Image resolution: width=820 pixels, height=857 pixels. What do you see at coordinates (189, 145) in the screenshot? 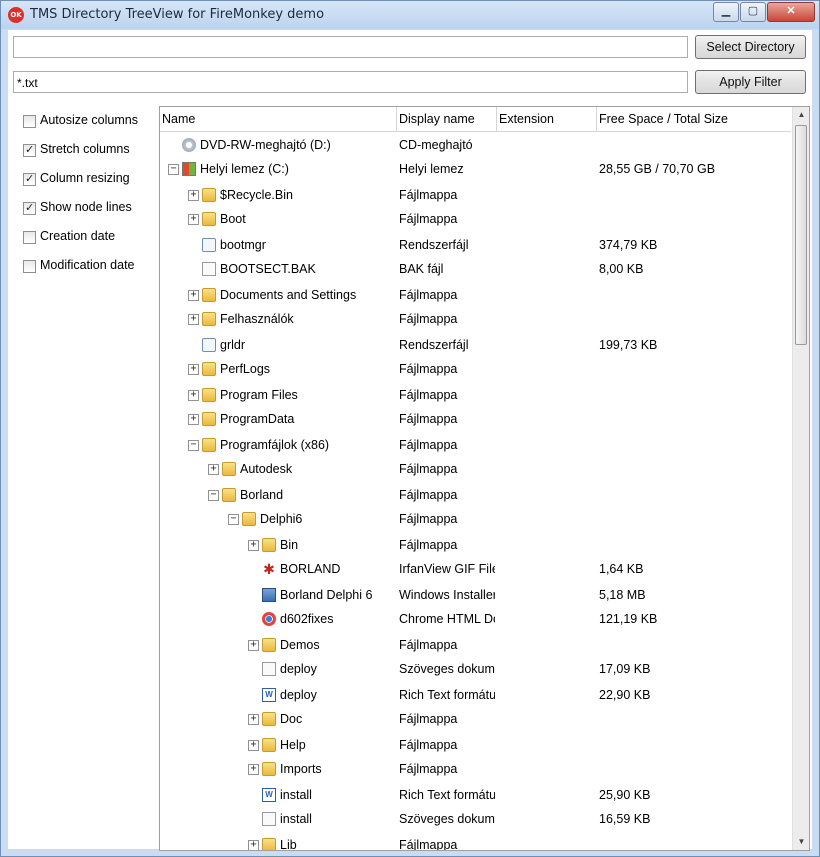
I see `cd-drive-icon` at bounding box center [189, 145].